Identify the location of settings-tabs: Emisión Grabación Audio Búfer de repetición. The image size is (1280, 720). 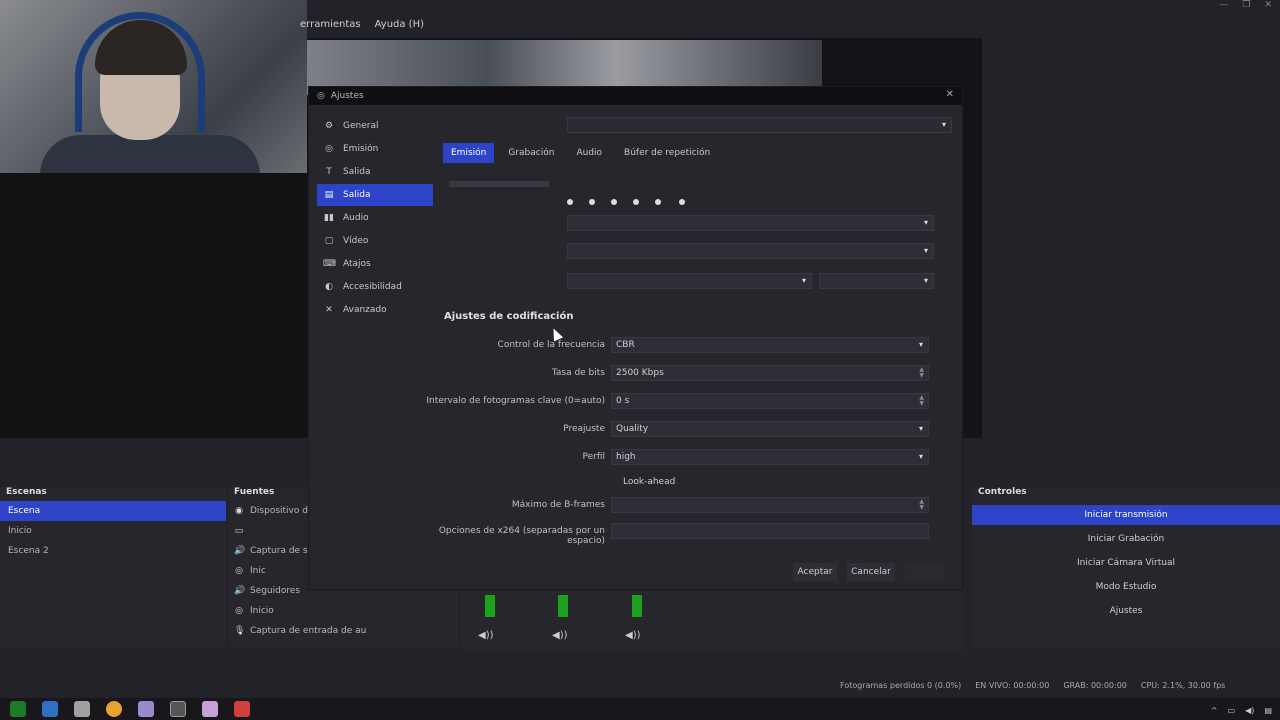
(580, 153).